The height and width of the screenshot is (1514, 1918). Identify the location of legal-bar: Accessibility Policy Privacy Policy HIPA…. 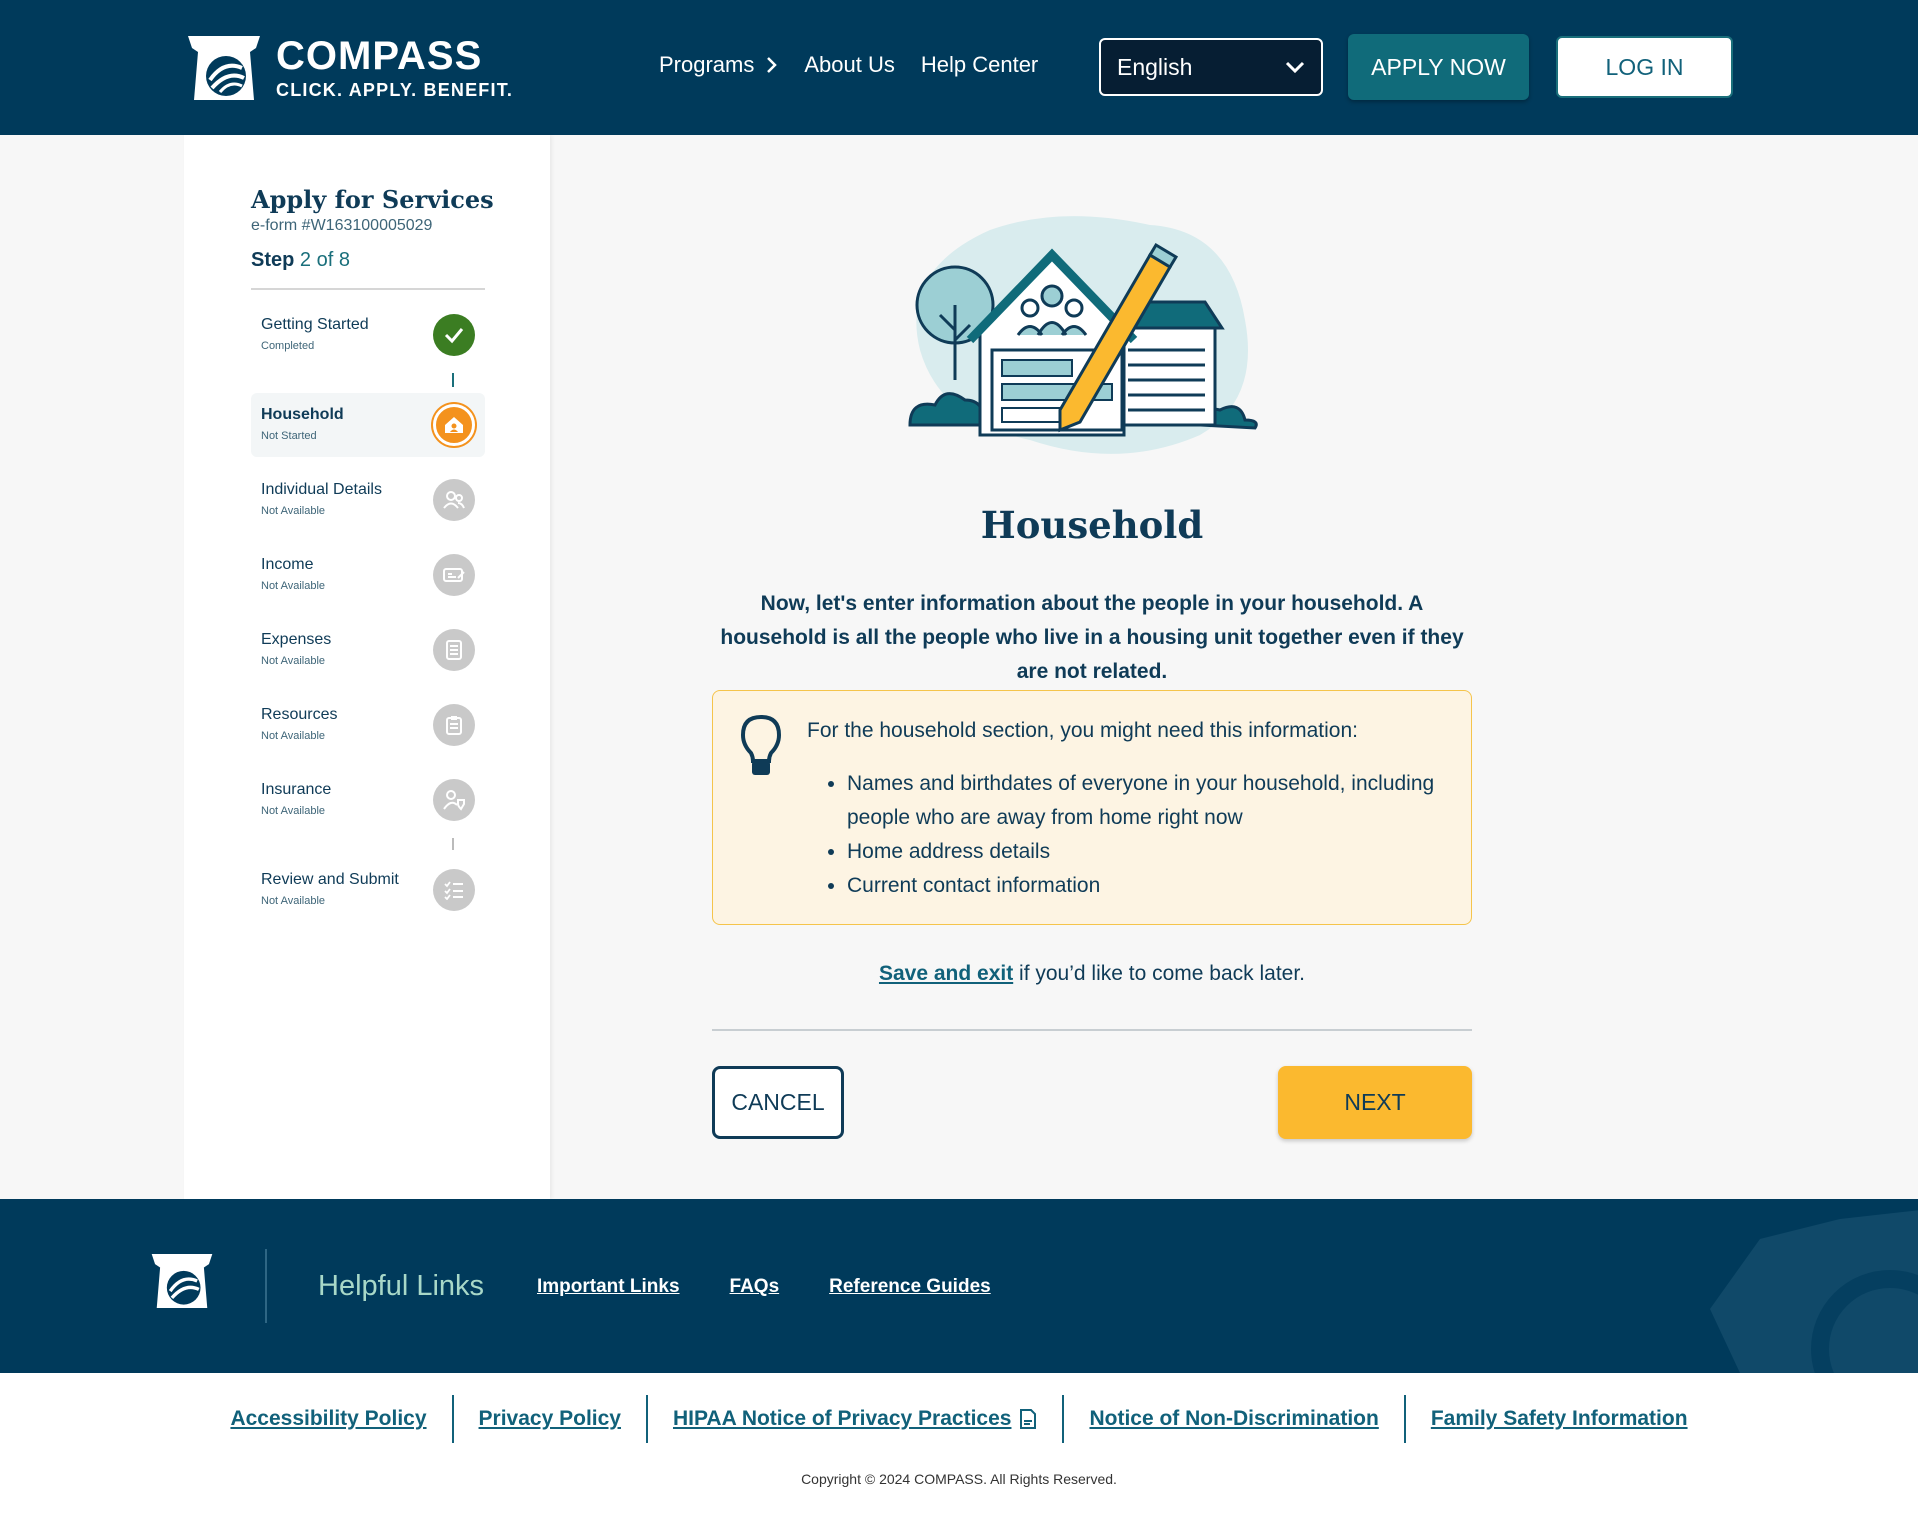
(959, 1443).